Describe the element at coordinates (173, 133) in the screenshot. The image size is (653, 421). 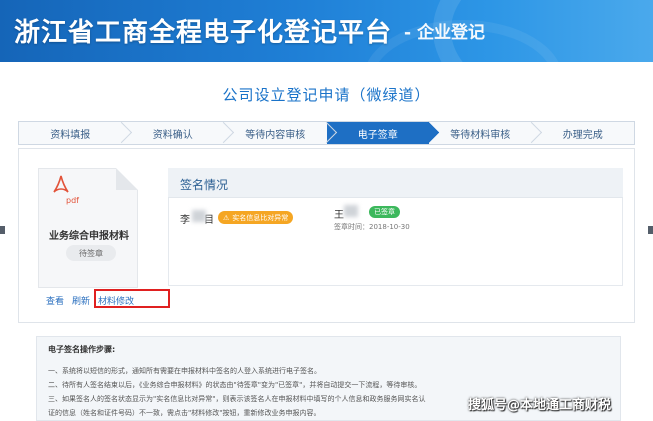
I see `step-confirm-info: 资料确认` at that location.